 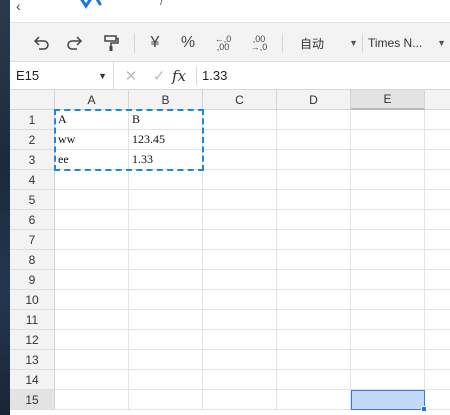 What do you see at coordinates (182, 76) in the screenshot?
I see `function-icon: fx` at bounding box center [182, 76].